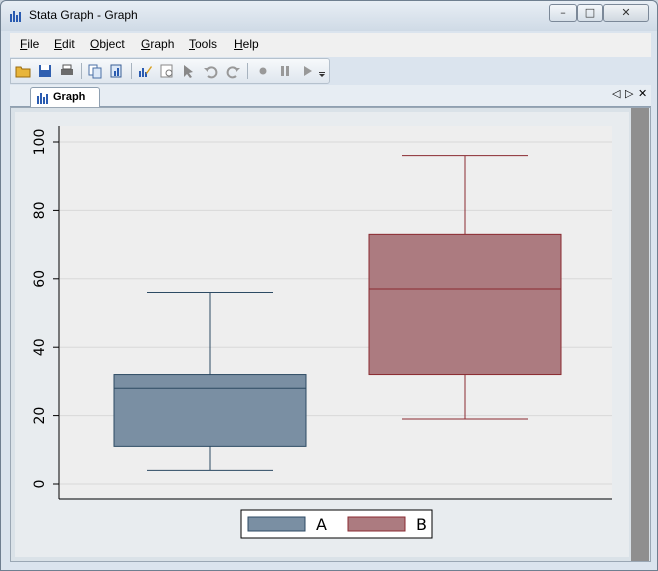  Describe the element at coordinates (45, 71) in the screenshot. I see `save-icon` at that location.